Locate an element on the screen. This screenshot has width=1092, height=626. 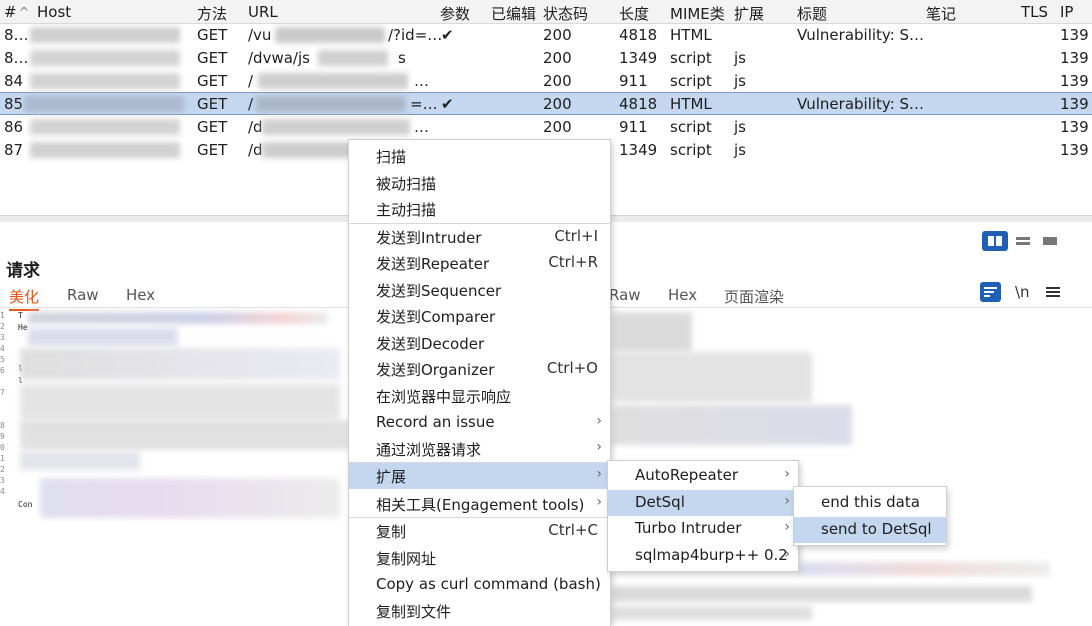
col-params: 参数 is located at coordinates (455, 13).